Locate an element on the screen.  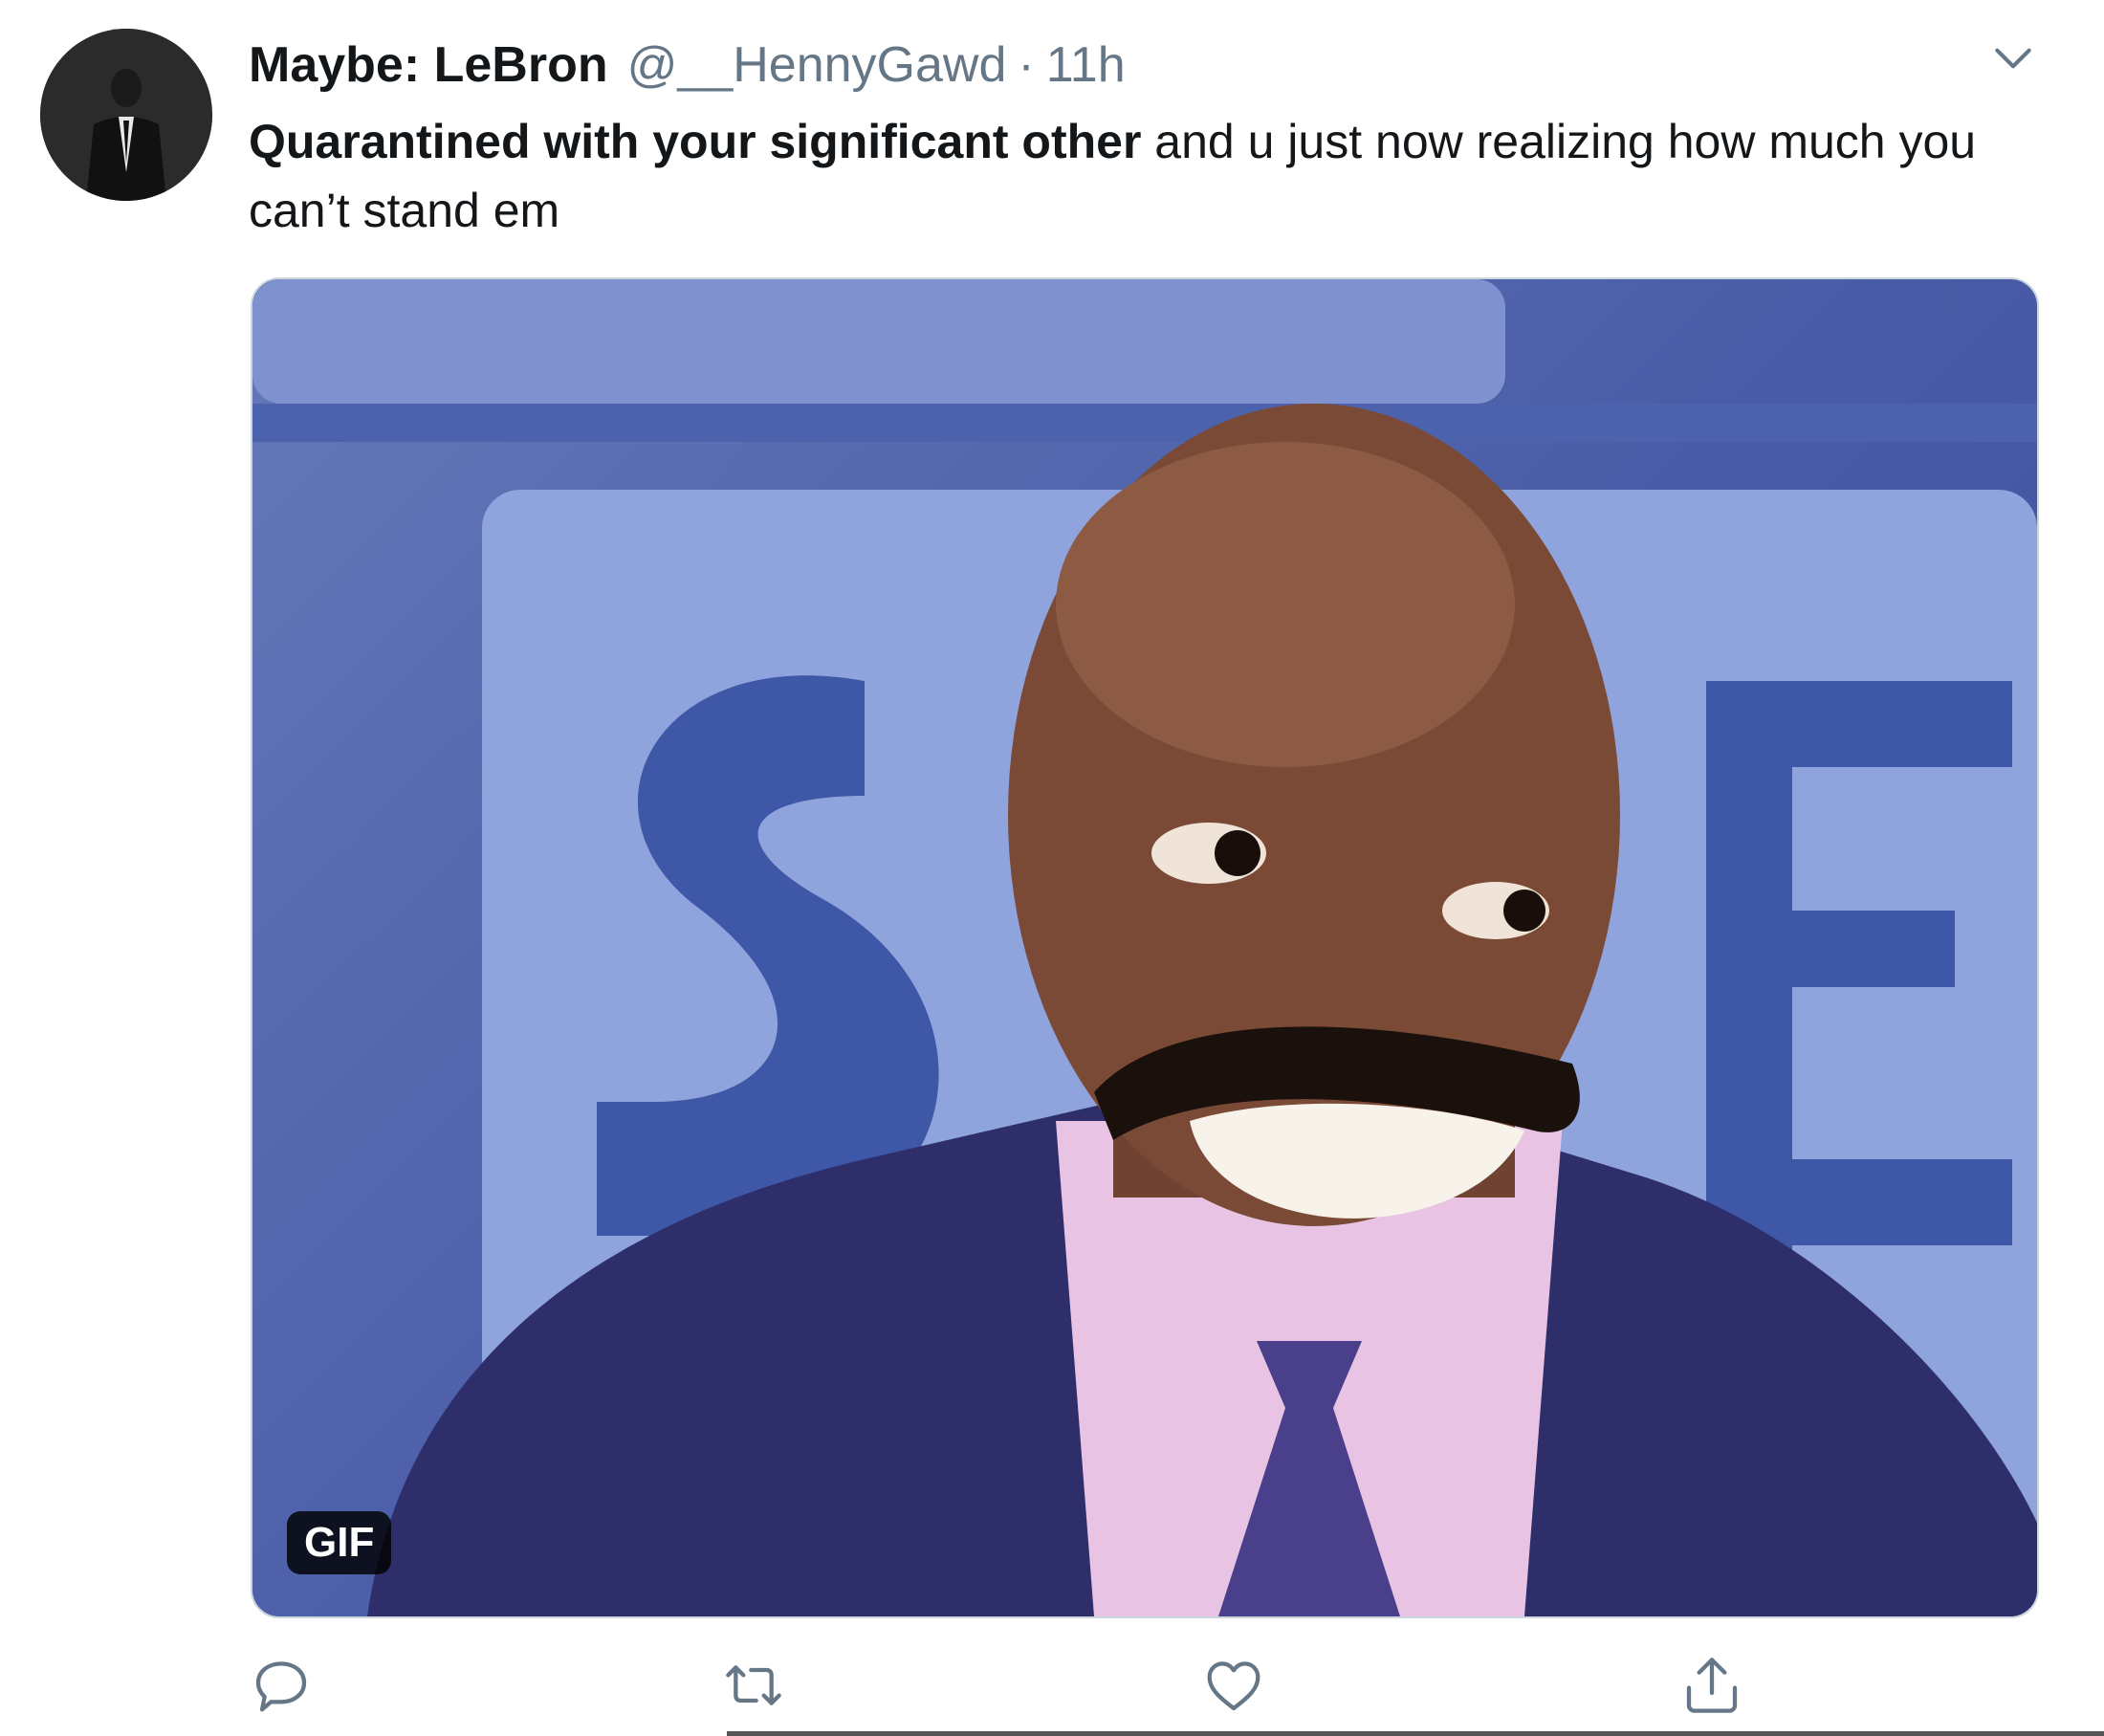
chevron-down-icon is located at coordinates (2013, 58).